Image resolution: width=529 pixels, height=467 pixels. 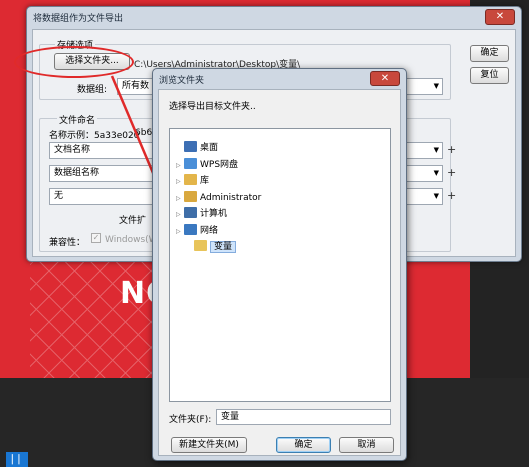 What do you see at coordinates (200, 245) in the screenshot?
I see `folder-icon` at bounding box center [200, 245].